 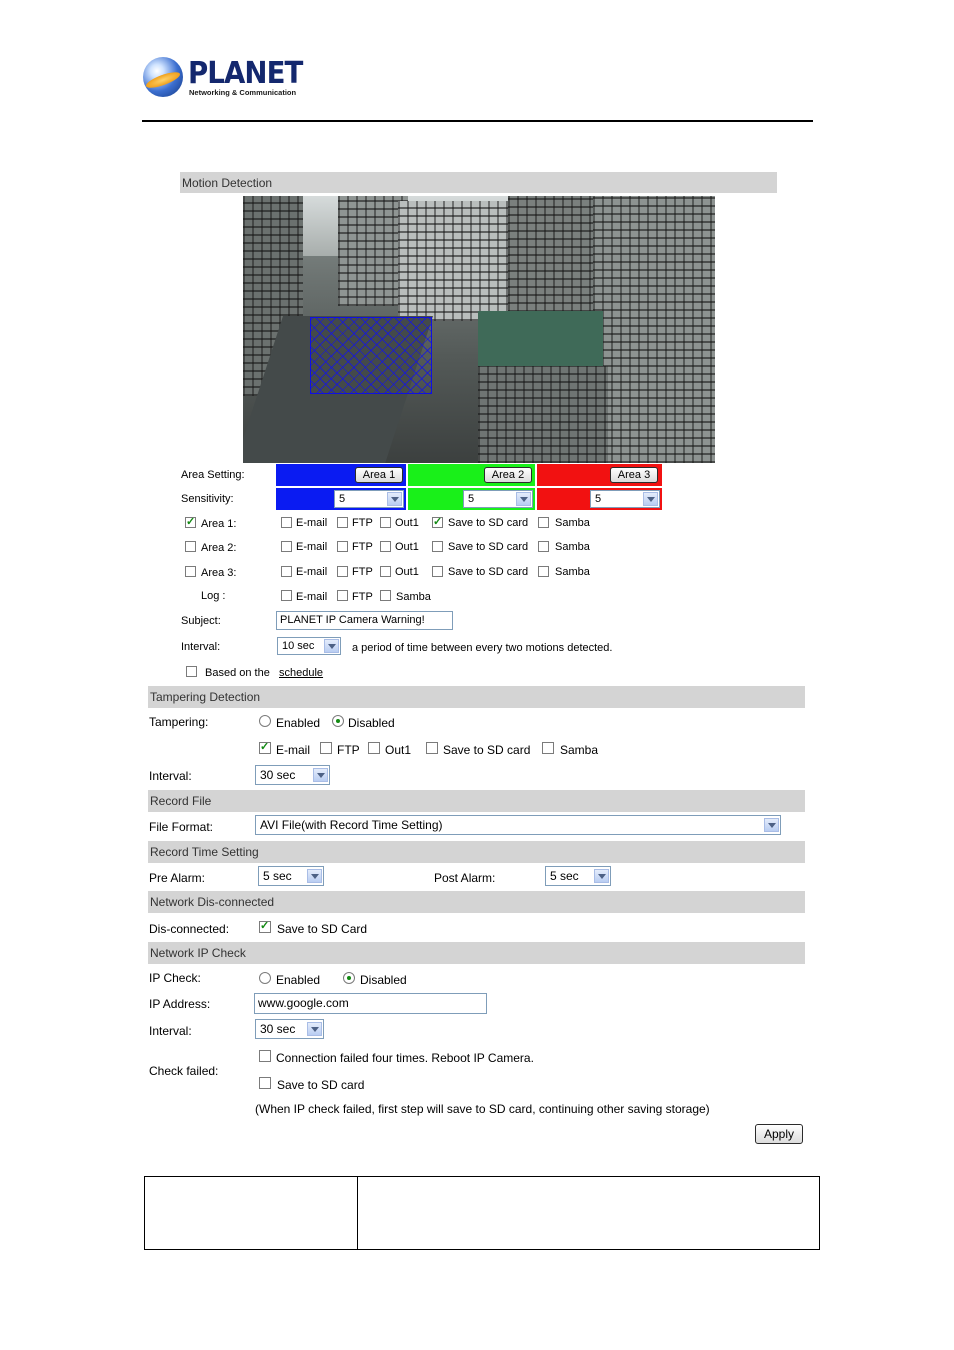 What do you see at coordinates (265, 747) in the screenshot?
I see `tampering-email-checkbox` at bounding box center [265, 747].